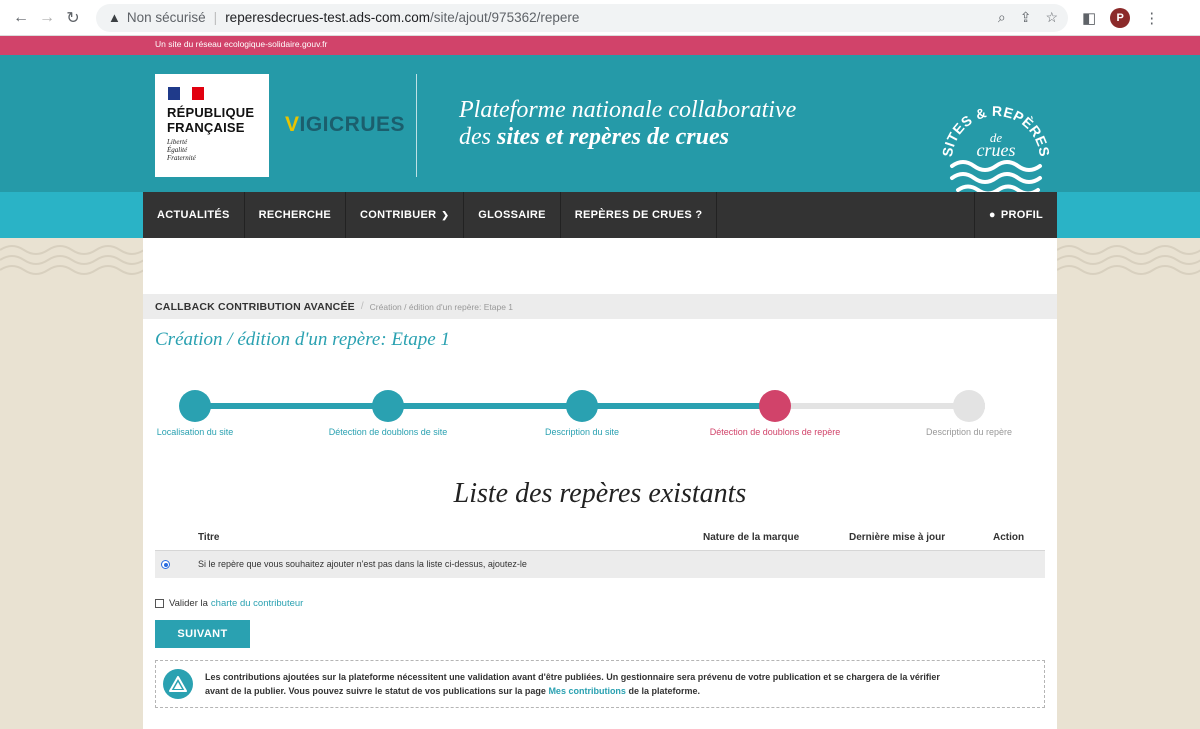 This screenshot has height=729, width=1200. Describe the element at coordinates (47, 18) in the screenshot. I see `forward-arrow-icon: →` at that location.